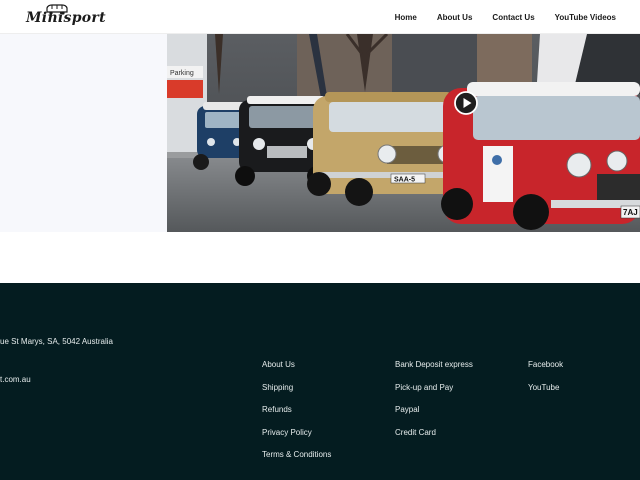  What do you see at coordinates (83, 133) in the screenshot?
I see `hero-left-panel` at bounding box center [83, 133].